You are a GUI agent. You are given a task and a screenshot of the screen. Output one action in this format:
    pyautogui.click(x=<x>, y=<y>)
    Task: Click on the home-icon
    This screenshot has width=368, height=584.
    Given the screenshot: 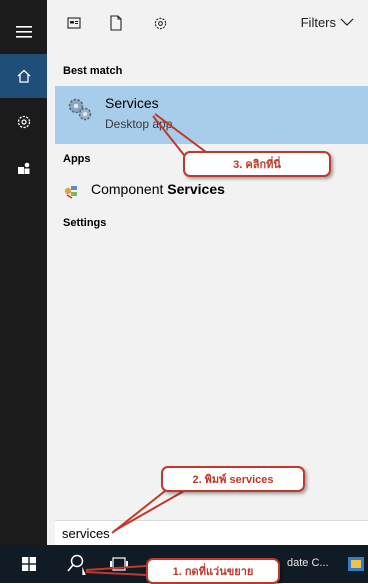 What is the action you would take?
    pyautogui.click(x=23, y=76)
    